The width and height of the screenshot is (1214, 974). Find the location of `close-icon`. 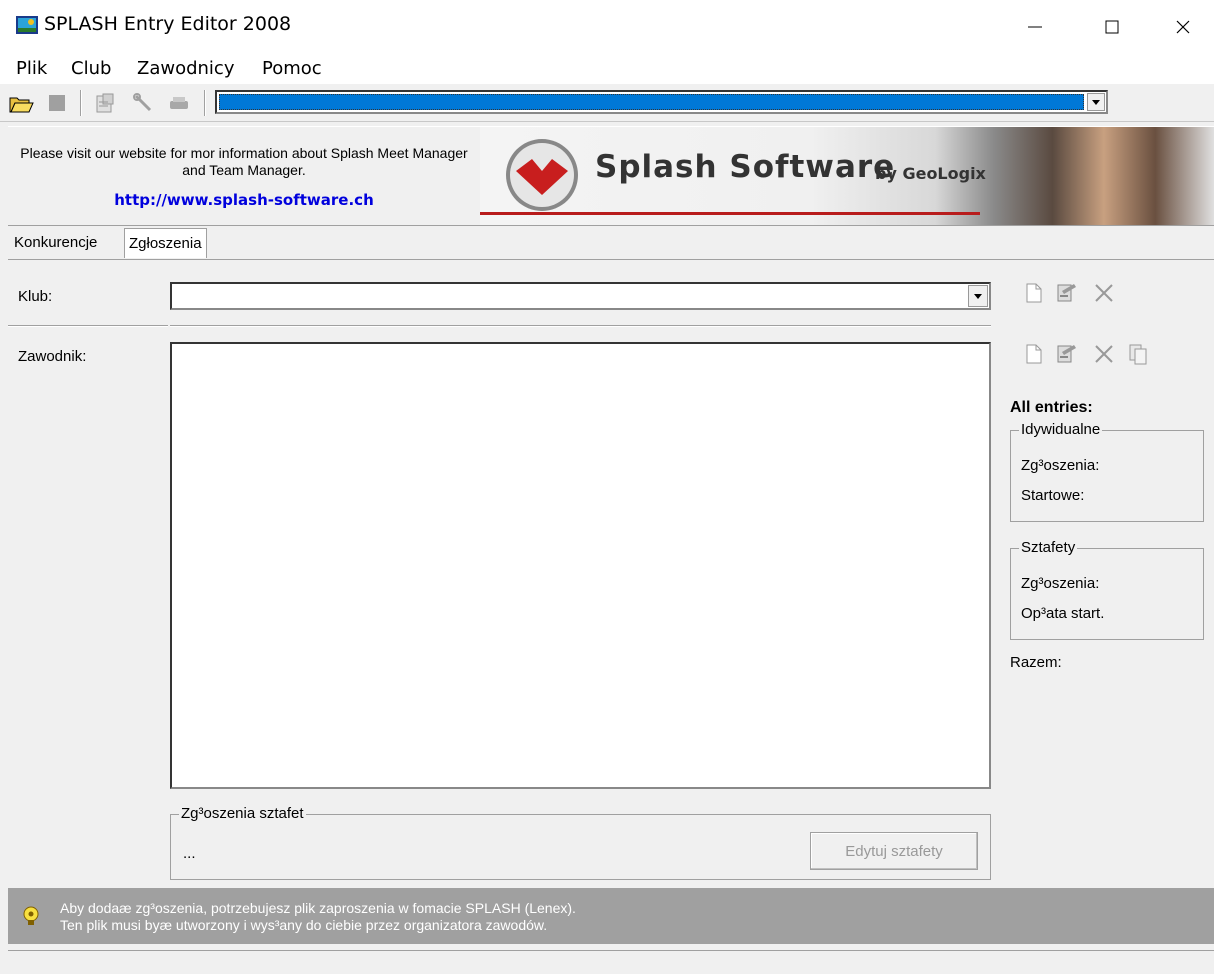

close-icon is located at coordinates (1183, 27).